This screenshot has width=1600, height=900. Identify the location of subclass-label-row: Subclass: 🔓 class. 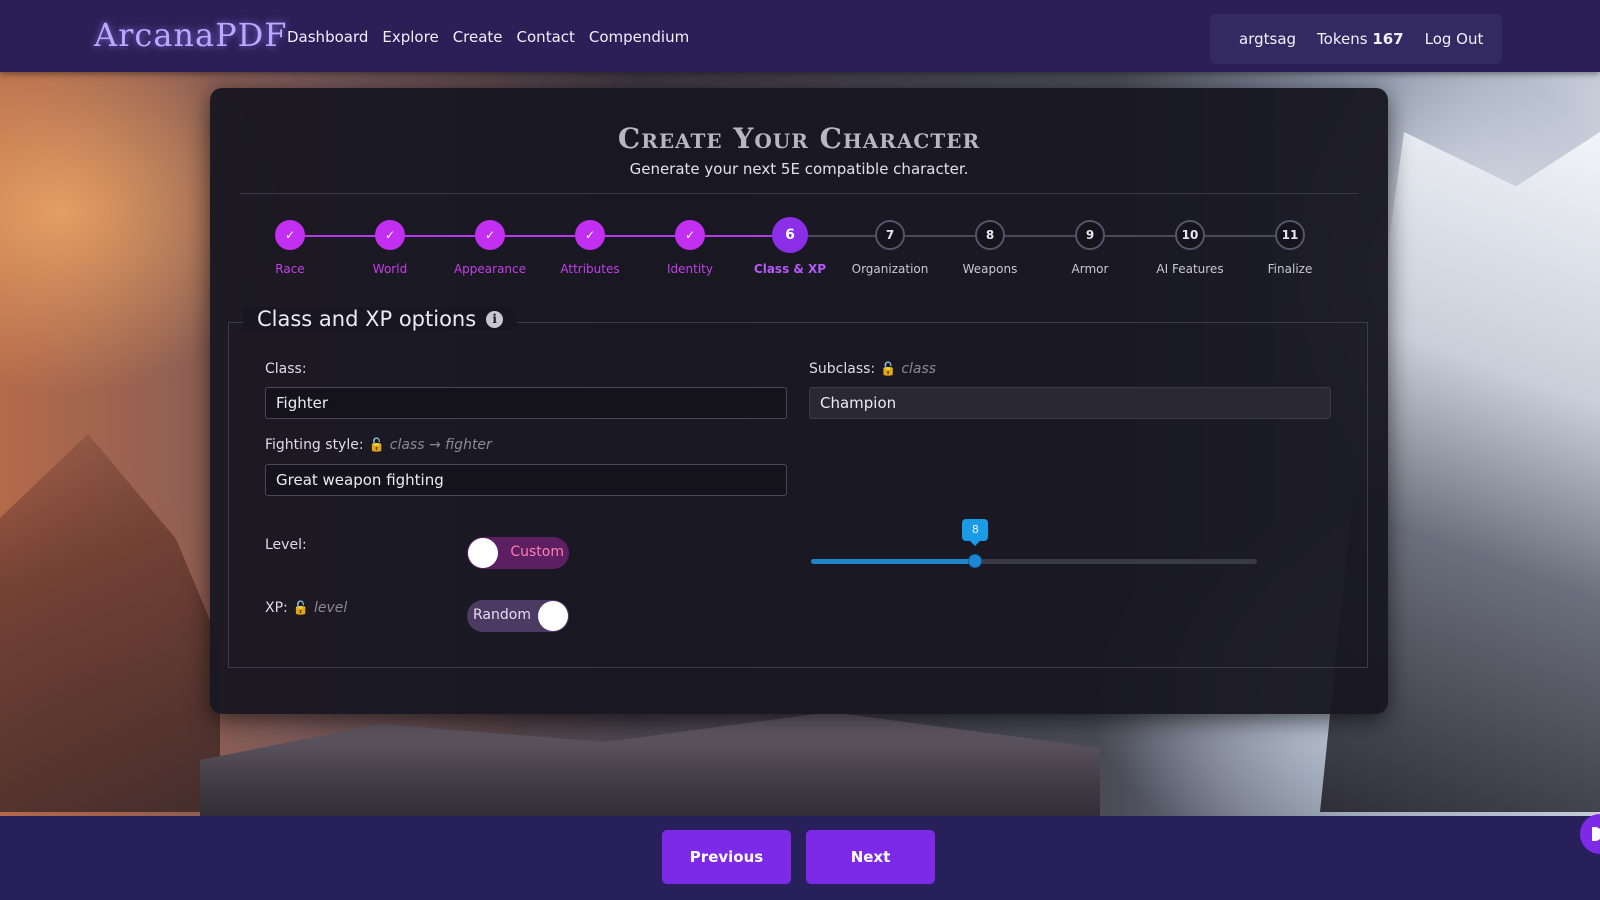
(872, 369).